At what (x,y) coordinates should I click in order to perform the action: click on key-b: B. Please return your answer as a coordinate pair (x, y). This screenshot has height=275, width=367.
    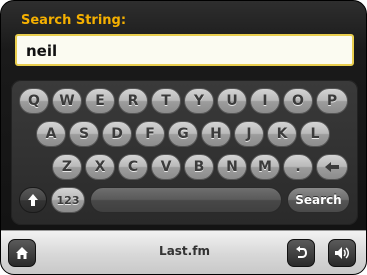
    Looking at the image, I should click on (199, 167).